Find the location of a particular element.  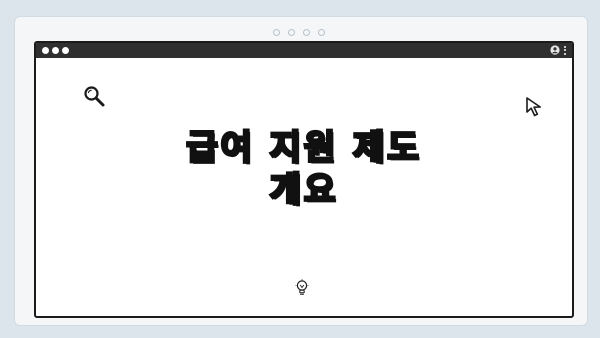

search-icon is located at coordinates (94, 96).